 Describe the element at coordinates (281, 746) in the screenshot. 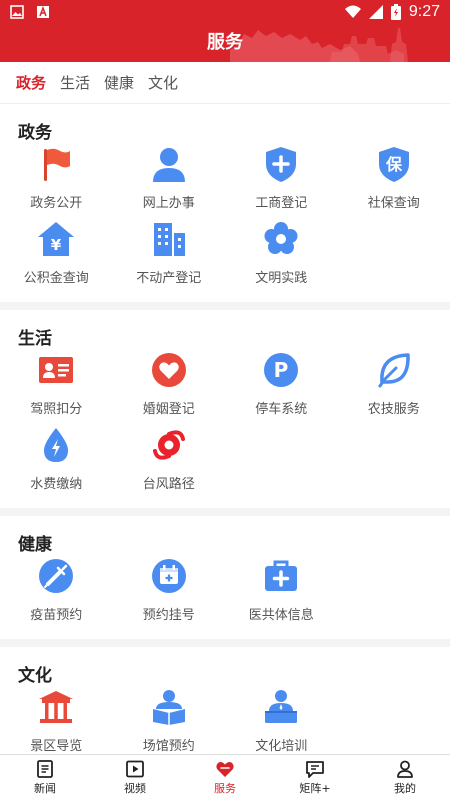

I see `service-item-label: 文化培训` at that location.